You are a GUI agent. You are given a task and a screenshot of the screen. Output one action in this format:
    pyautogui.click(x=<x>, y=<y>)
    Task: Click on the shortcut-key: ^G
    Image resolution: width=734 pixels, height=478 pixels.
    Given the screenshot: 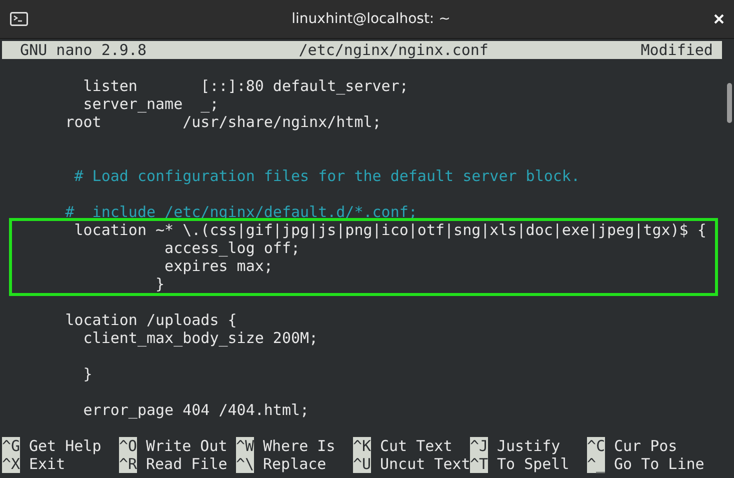 What is the action you would take?
    pyautogui.click(x=11, y=446)
    